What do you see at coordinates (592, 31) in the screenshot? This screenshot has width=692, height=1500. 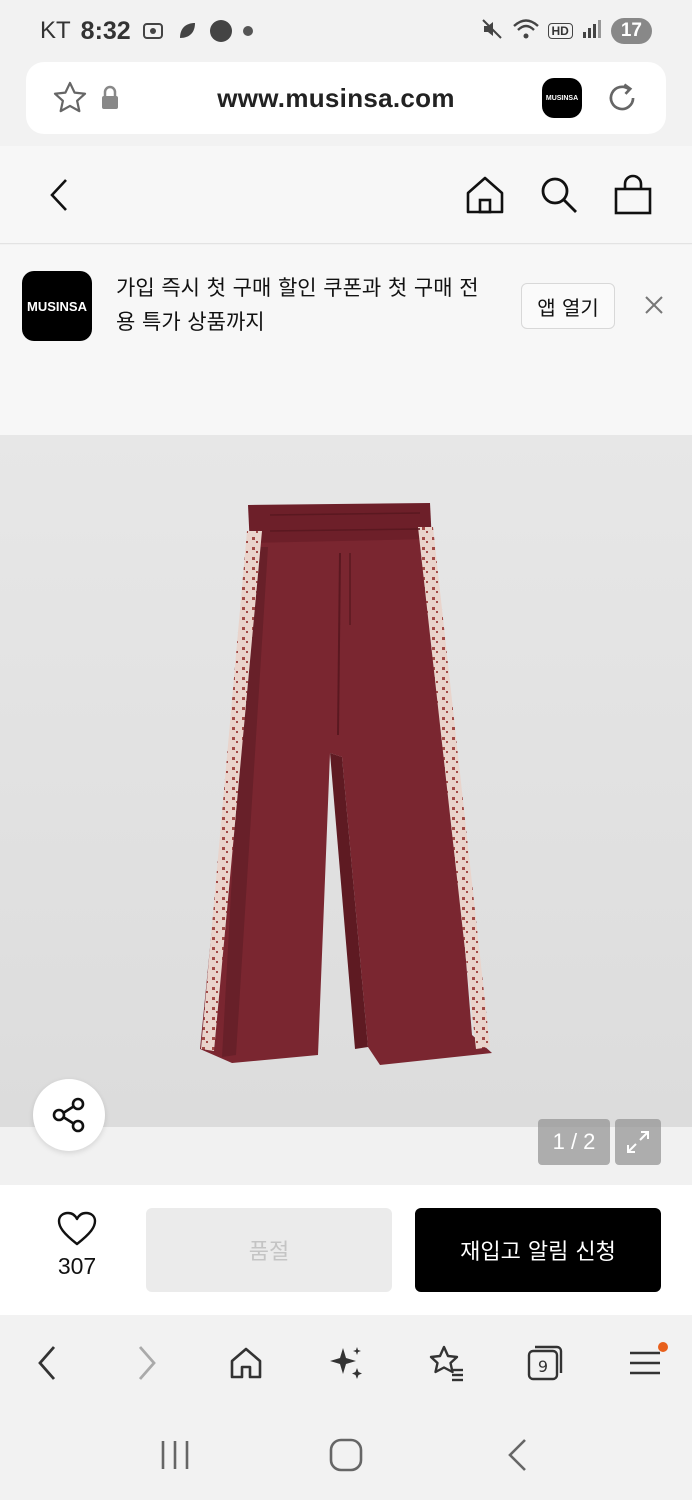 I see `signal-icon` at bounding box center [592, 31].